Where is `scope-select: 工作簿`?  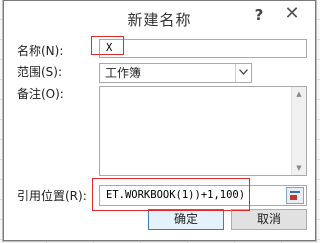 scope-select: 工作簿 is located at coordinates (175, 73).